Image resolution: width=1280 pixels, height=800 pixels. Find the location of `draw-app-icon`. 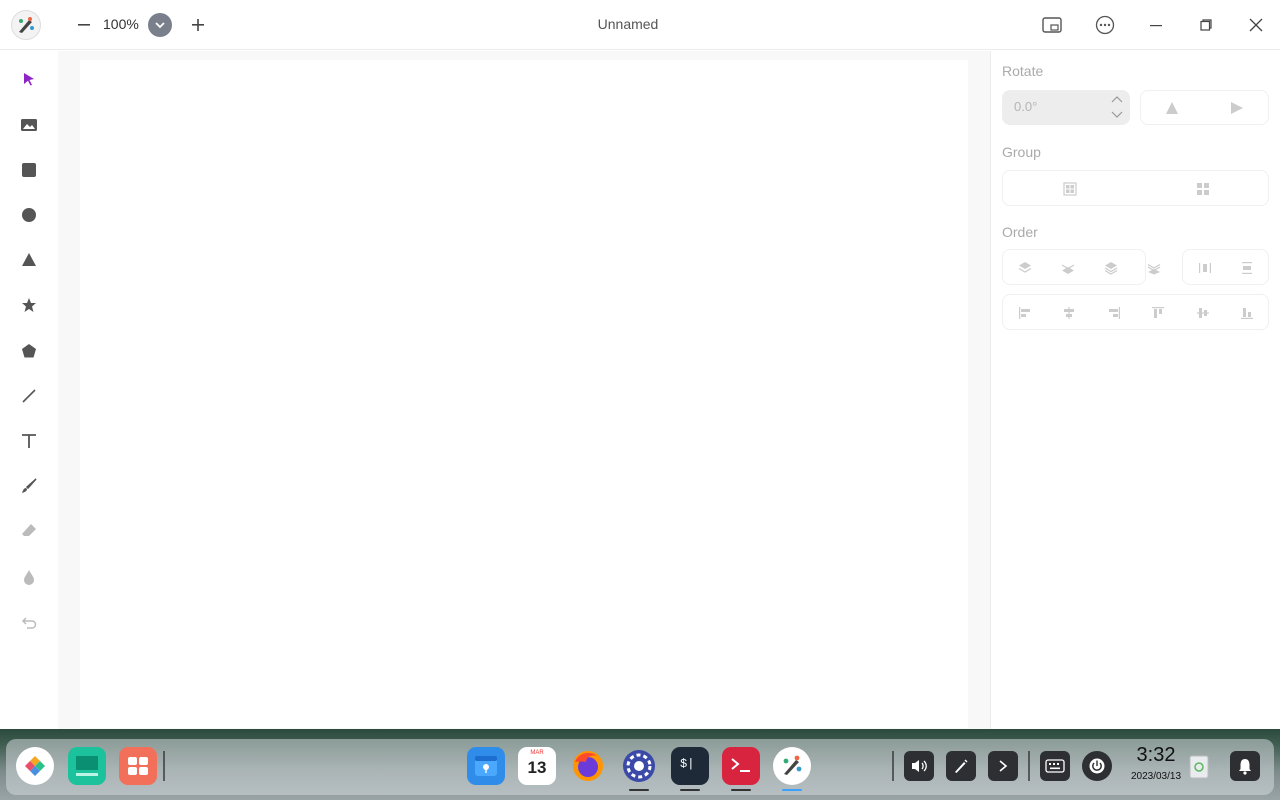

draw-app-icon is located at coordinates (792, 766).